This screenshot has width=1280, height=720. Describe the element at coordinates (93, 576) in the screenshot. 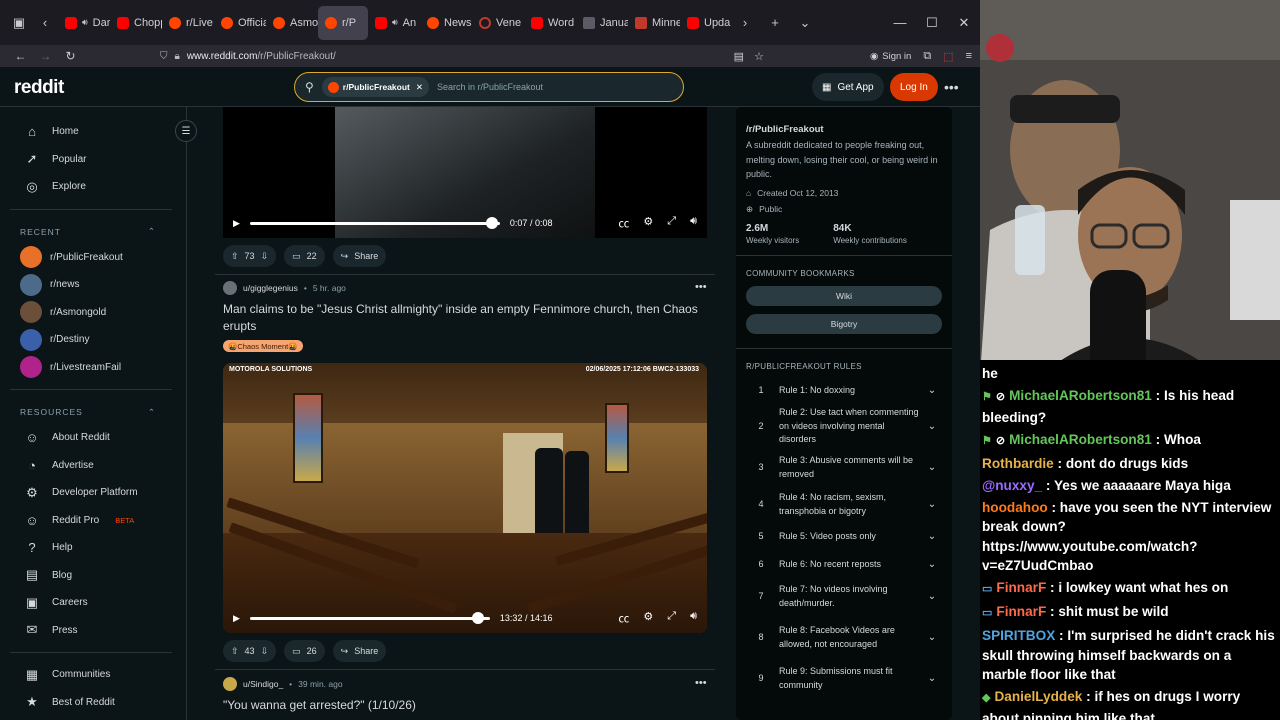

I see `sidebar-item-blog: ▤ Blog` at that location.